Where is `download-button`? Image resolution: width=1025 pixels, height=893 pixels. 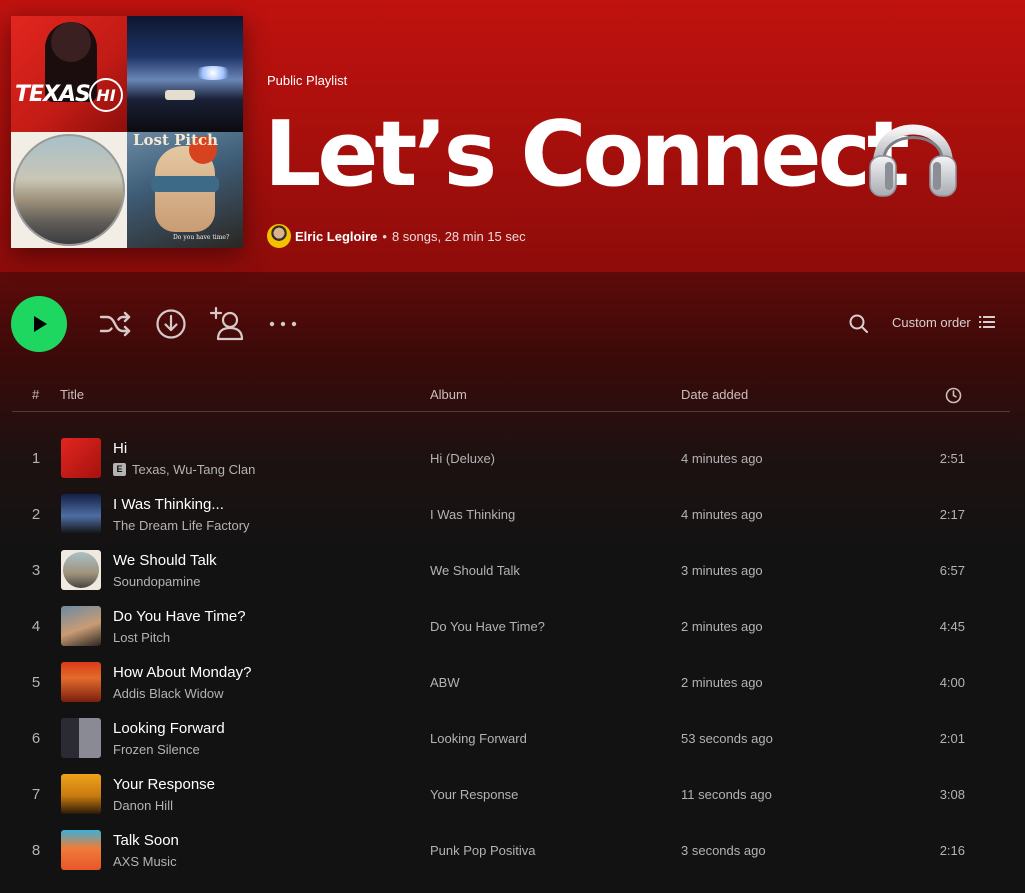 download-button is located at coordinates (171, 324).